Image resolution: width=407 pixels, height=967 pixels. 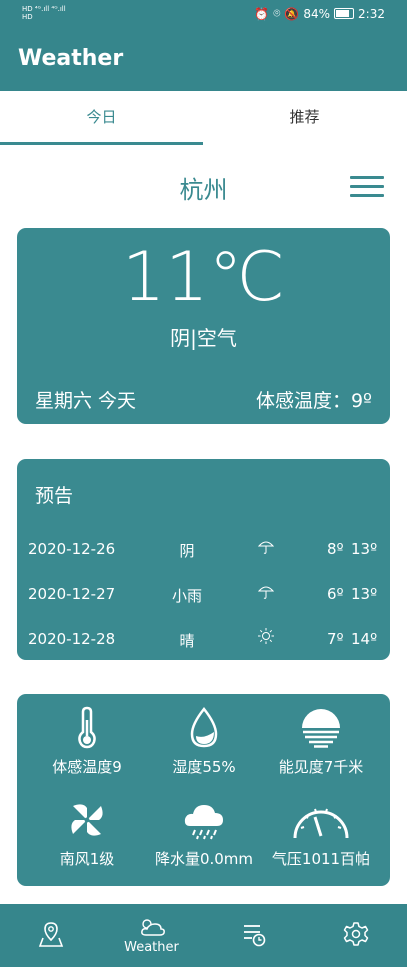 I want to click on detail-label: 气压1011百帕, so click(x=321, y=859).